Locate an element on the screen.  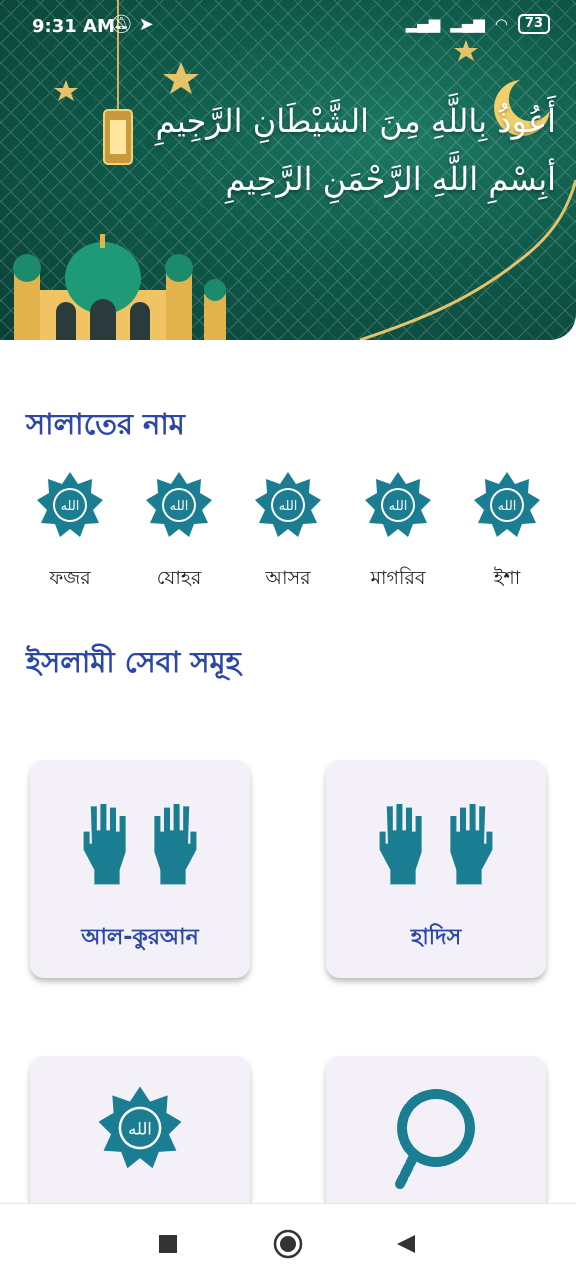
recent-apps-button is located at coordinates (168, 1244).